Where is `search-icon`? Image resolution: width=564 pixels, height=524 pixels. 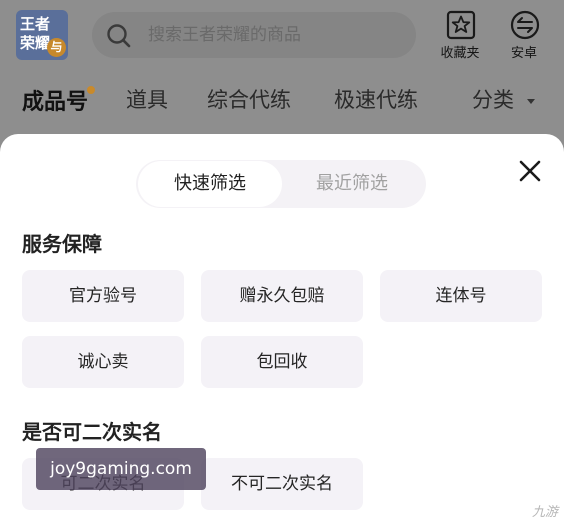 search-icon is located at coordinates (119, 36).